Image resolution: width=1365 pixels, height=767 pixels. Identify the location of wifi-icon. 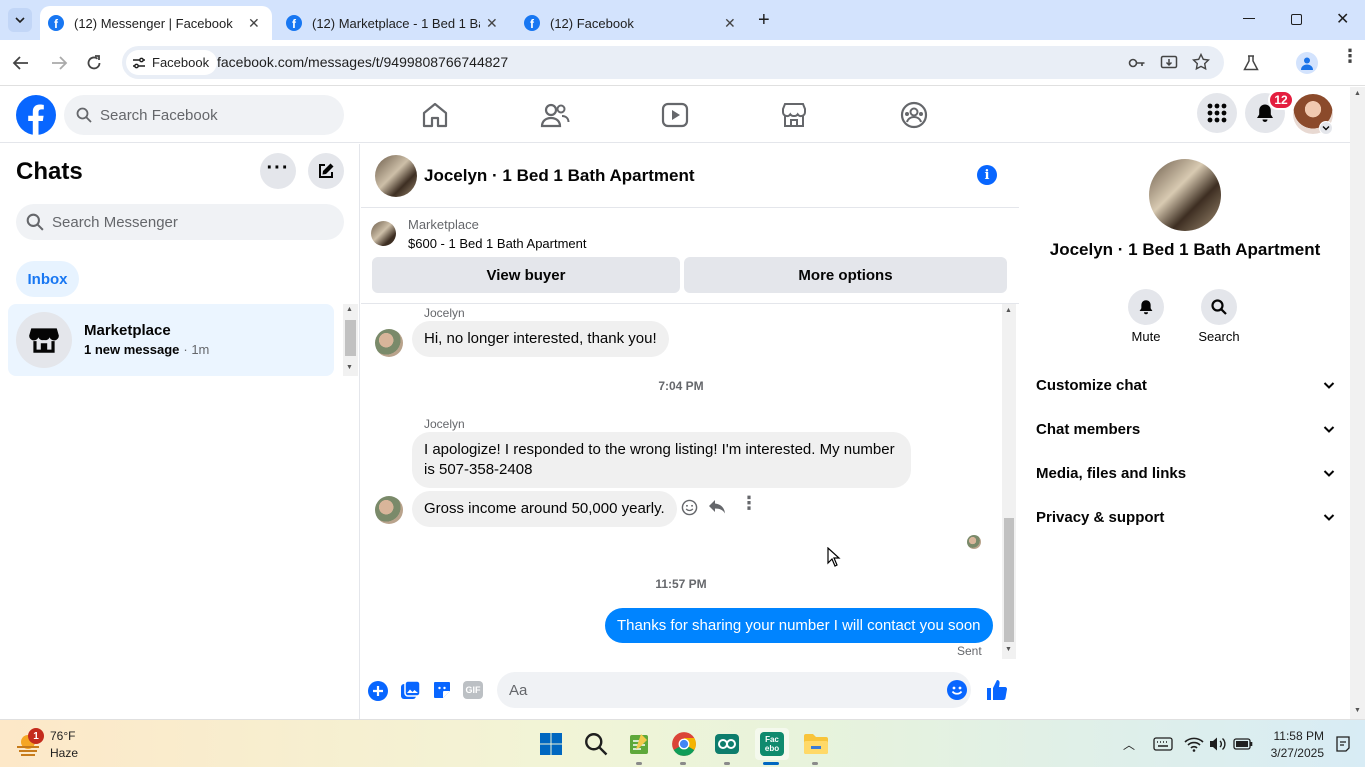
(1194, 744).